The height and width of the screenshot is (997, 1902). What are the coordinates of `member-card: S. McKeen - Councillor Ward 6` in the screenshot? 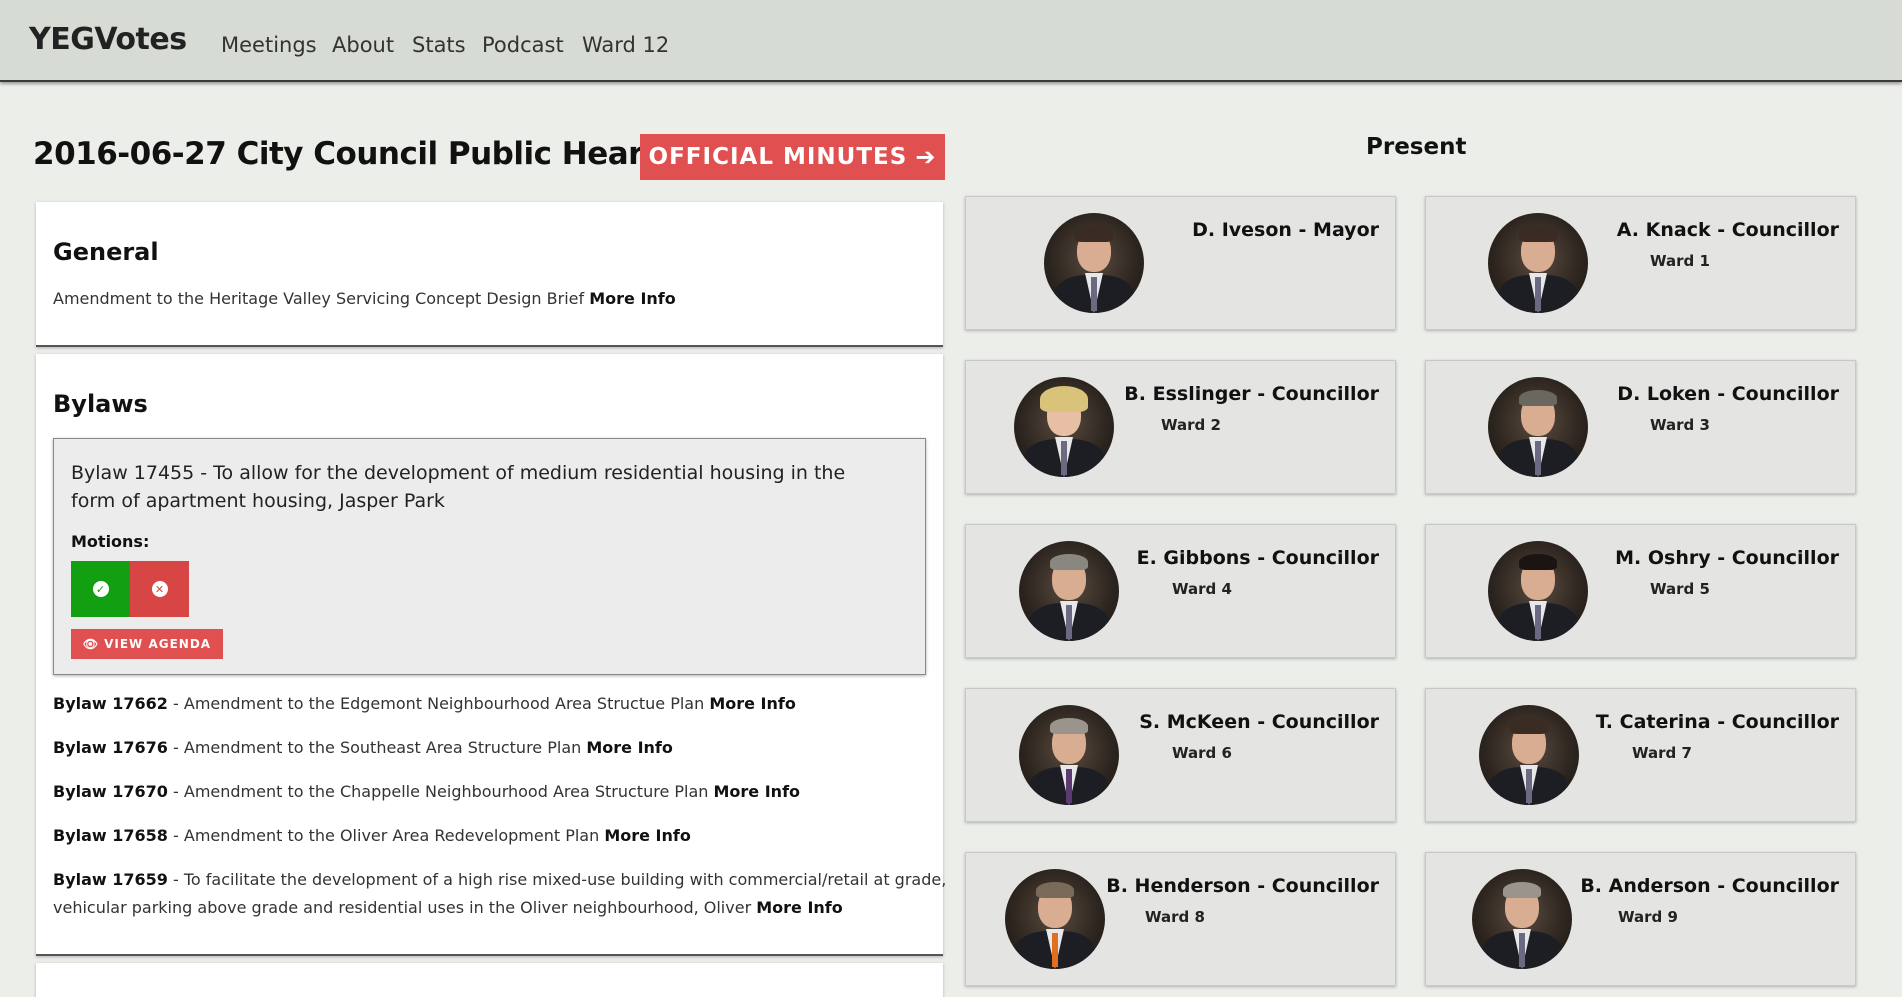 It's located at (1180, 755).